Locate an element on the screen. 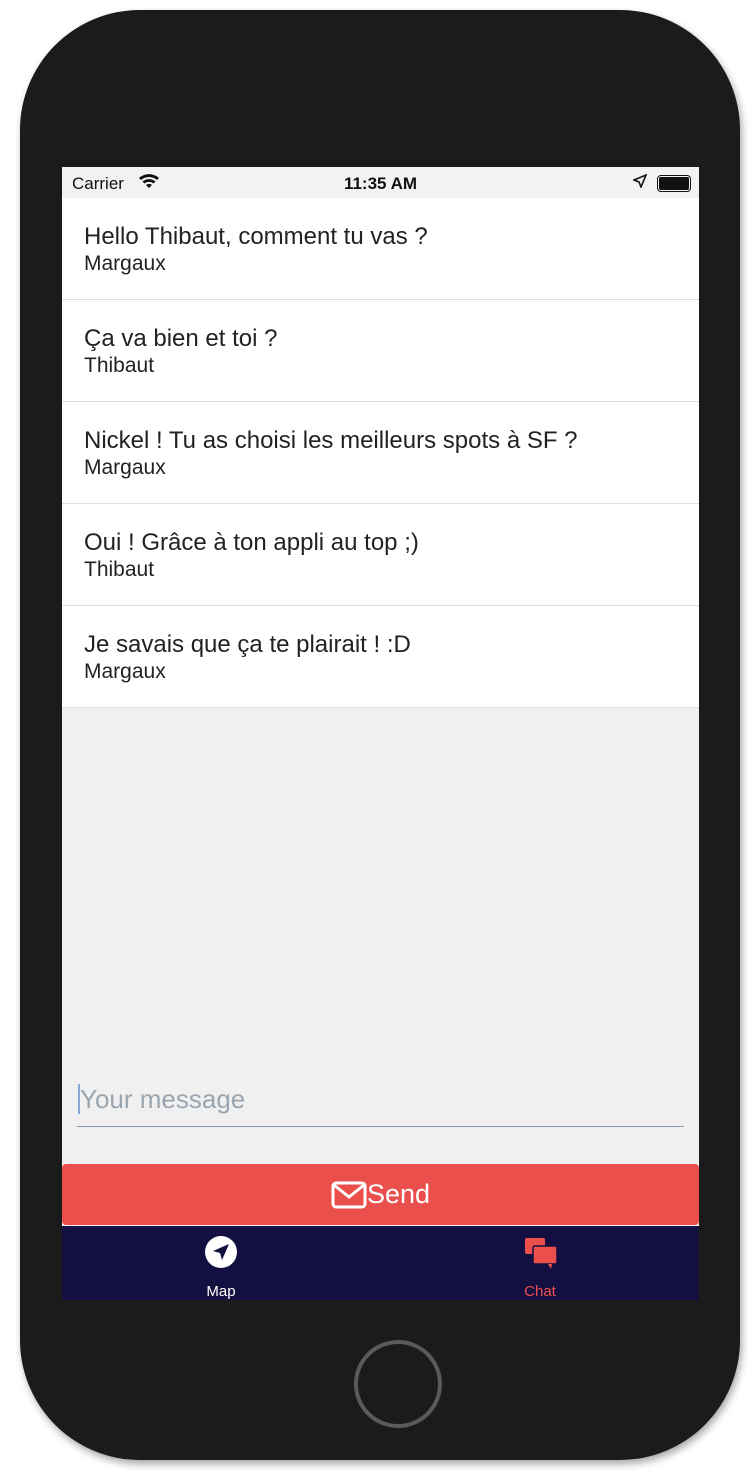 This screenshot has height=1479, width=752. message-item: Je savais que ça te plairait ! :D Margaux is located at coordinates (380, 657).